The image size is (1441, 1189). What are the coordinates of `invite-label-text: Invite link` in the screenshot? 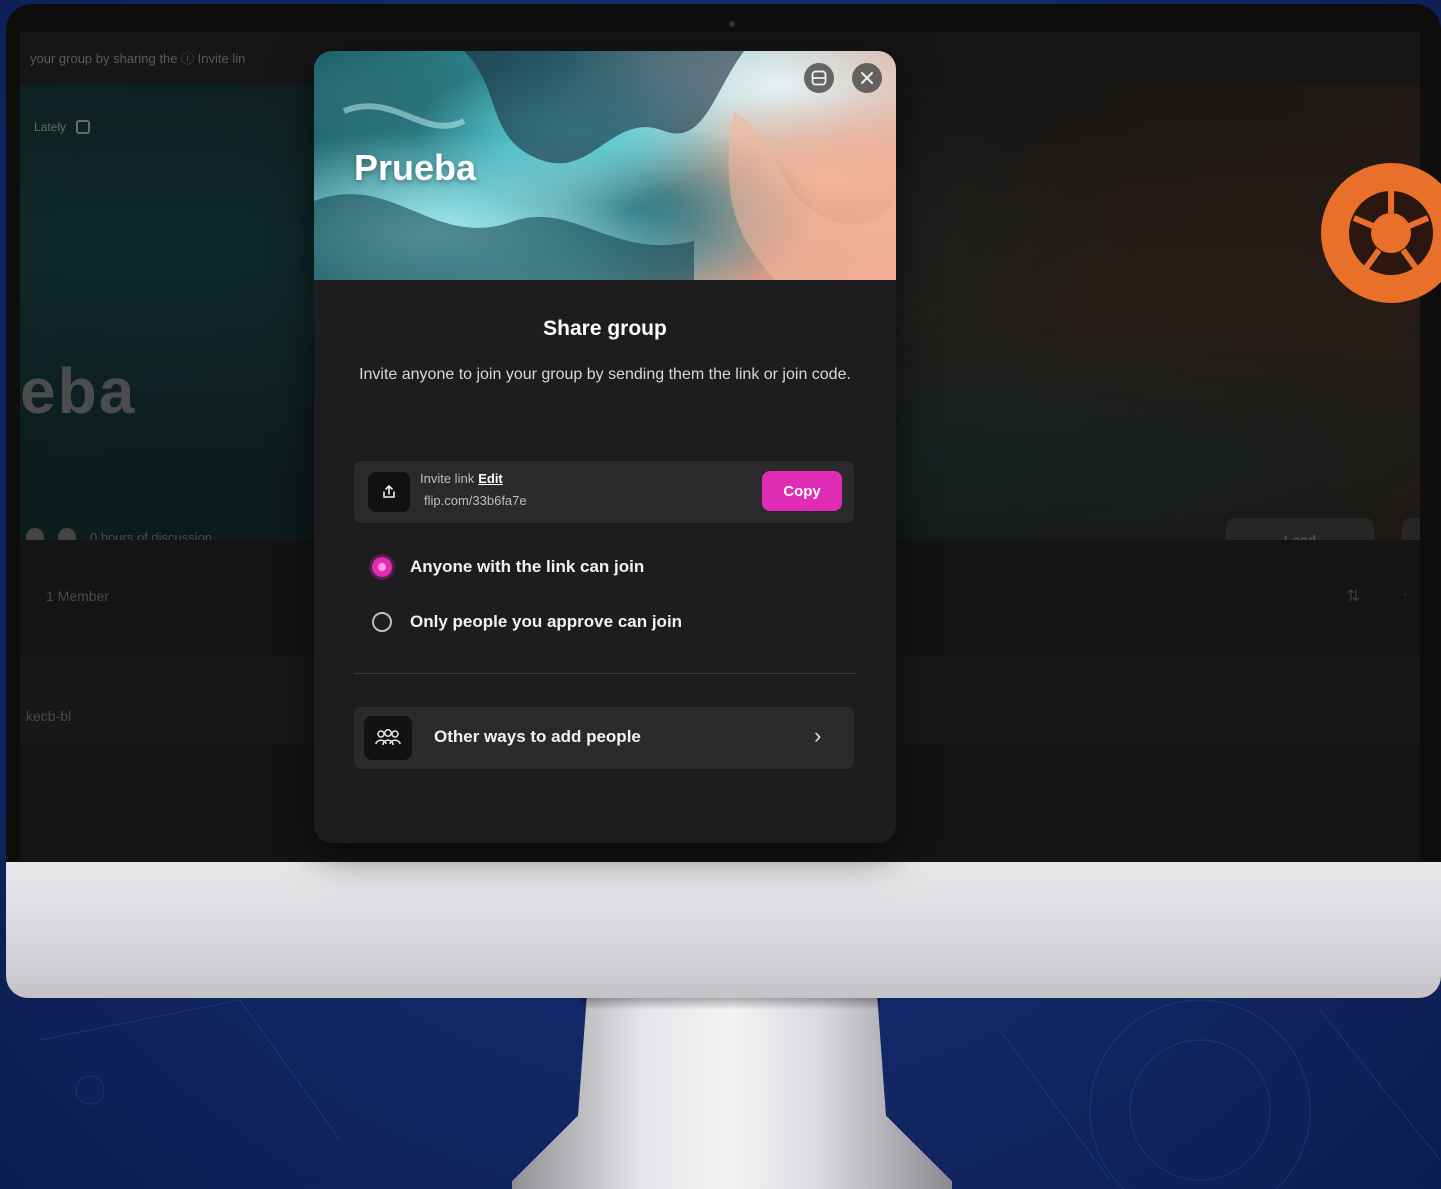 It's located at (447, 478).